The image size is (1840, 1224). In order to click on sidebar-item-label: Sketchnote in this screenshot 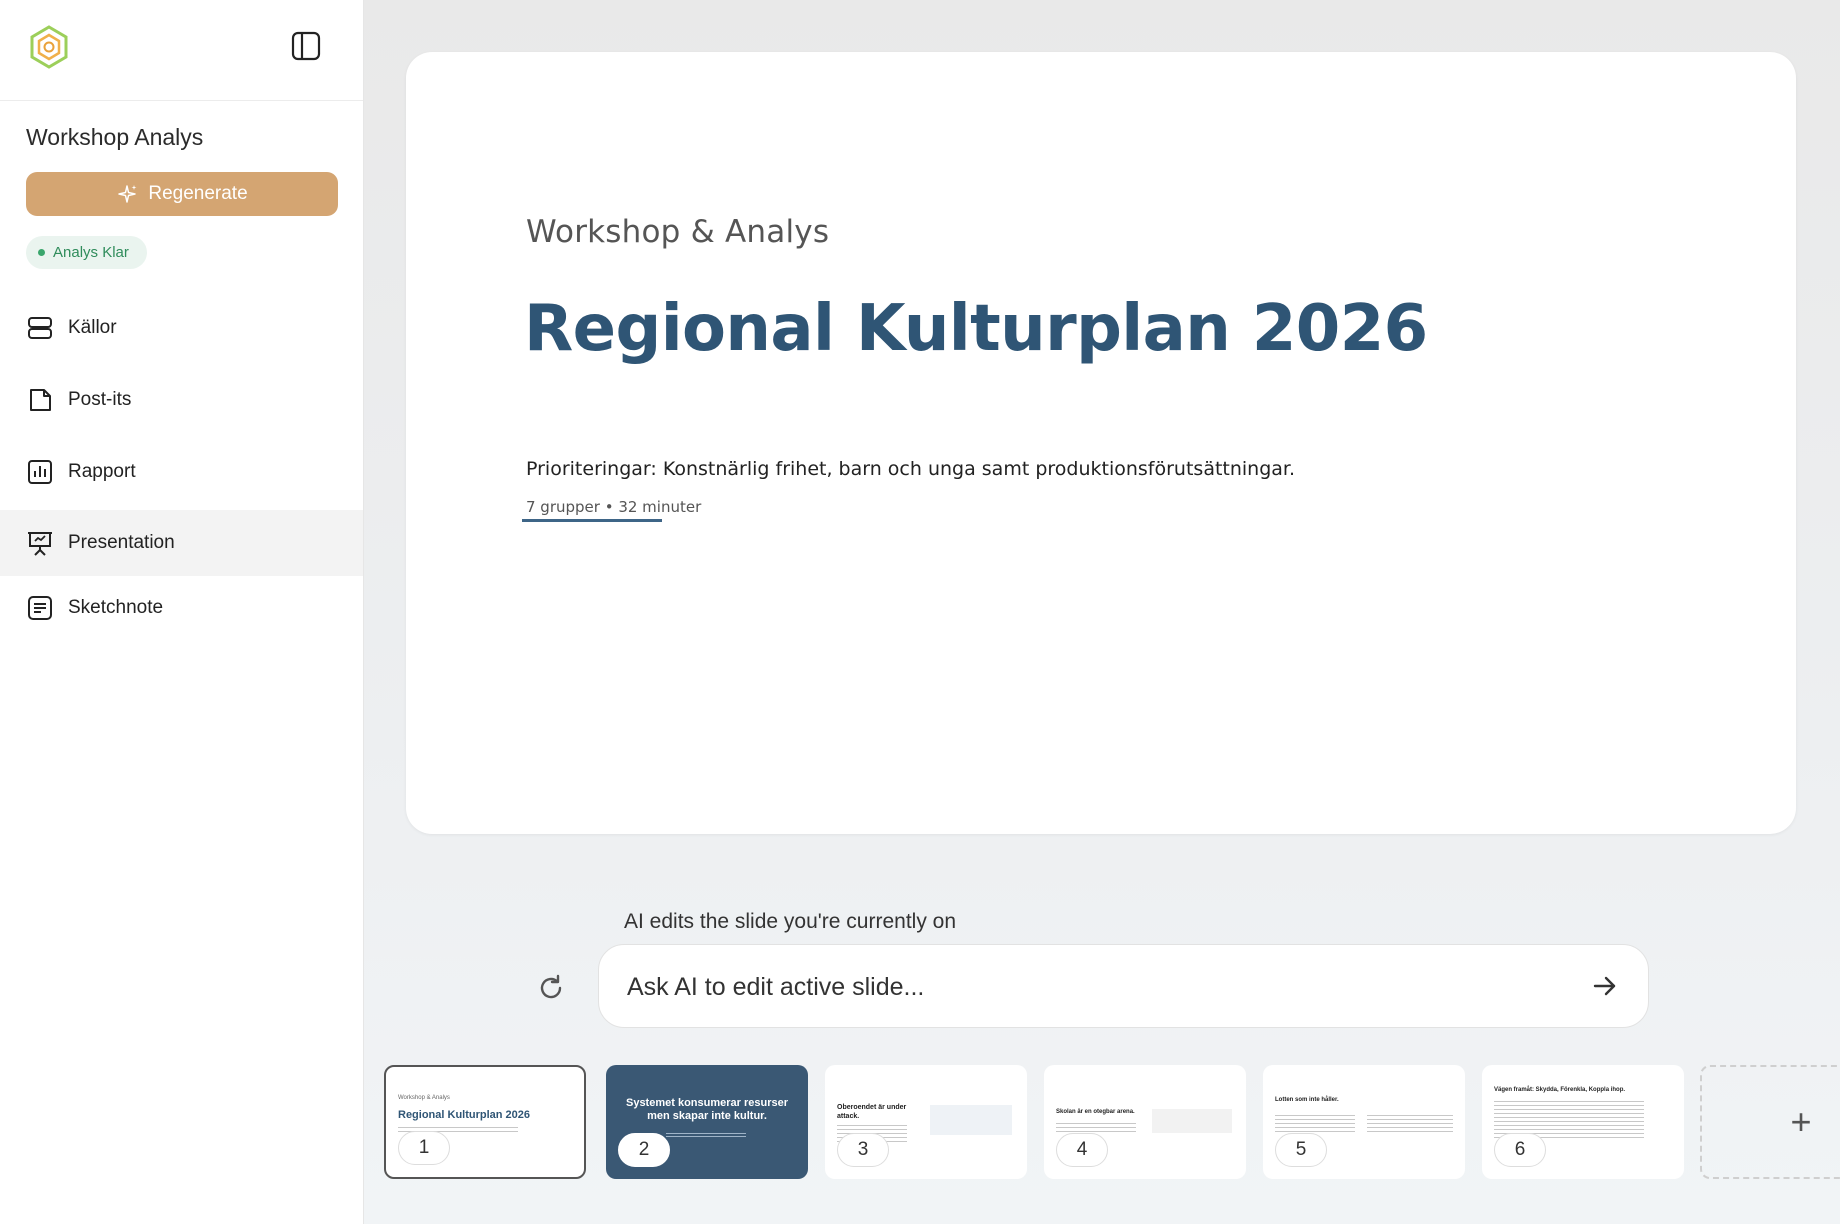, I will do `click(116, 607)`.